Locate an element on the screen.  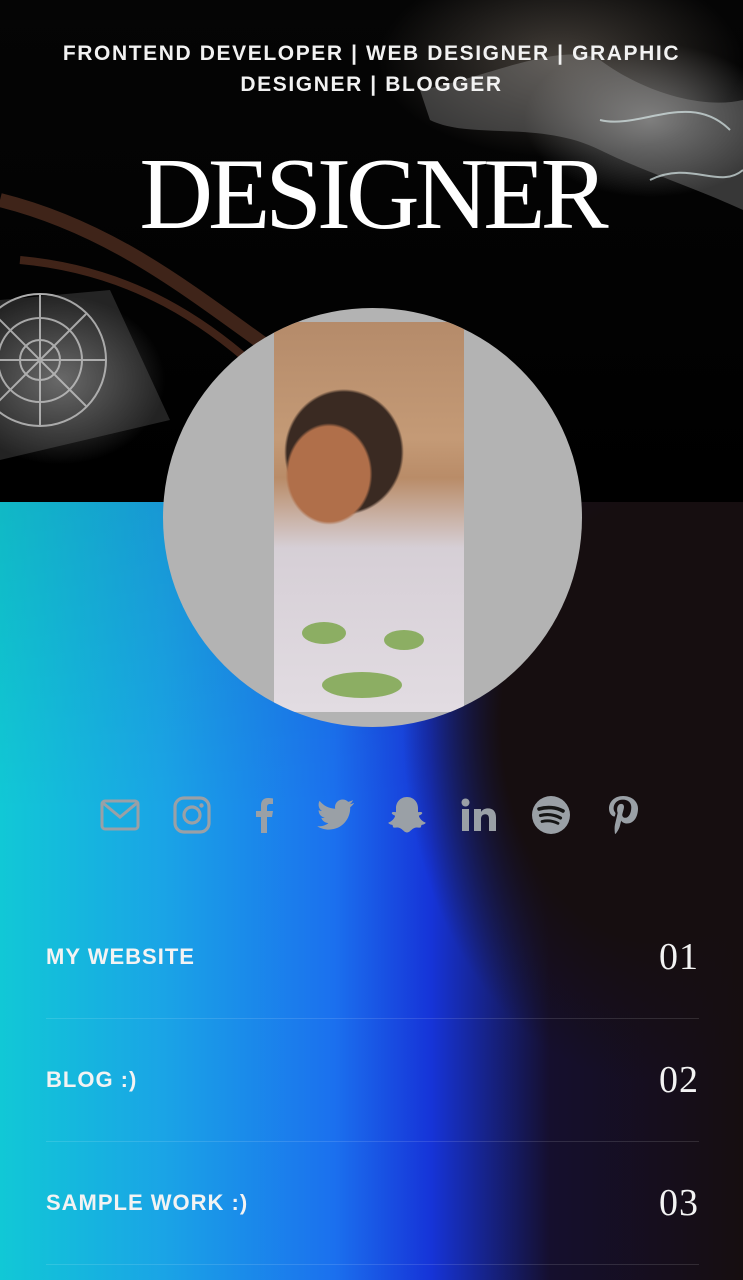
mail-icon is located at coordinates (120, 815).